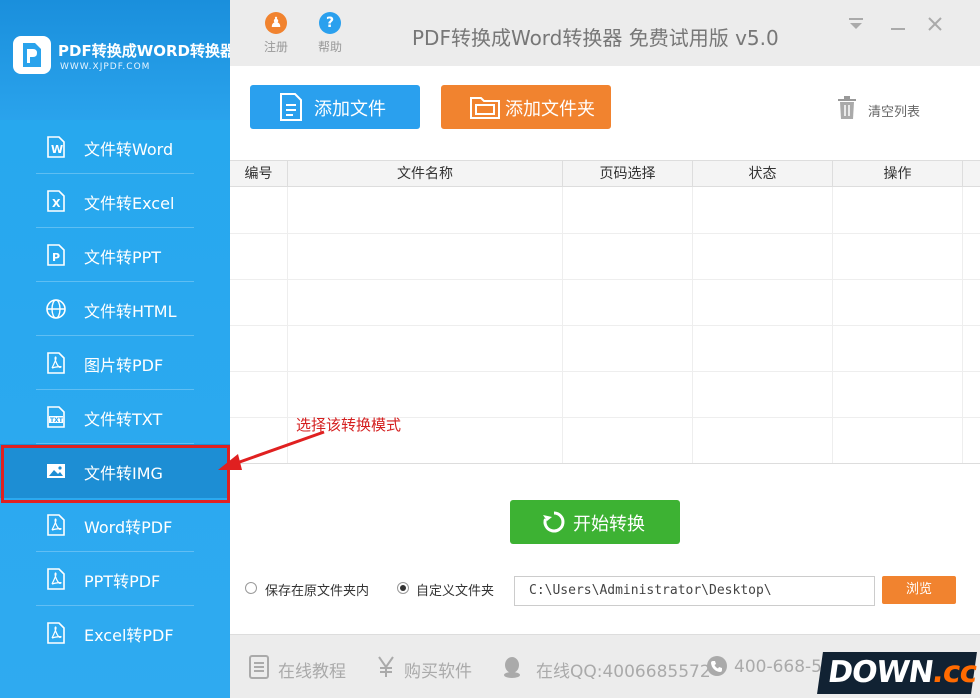  I want to click on add-file-button: 添加文件, so click(335, 107).